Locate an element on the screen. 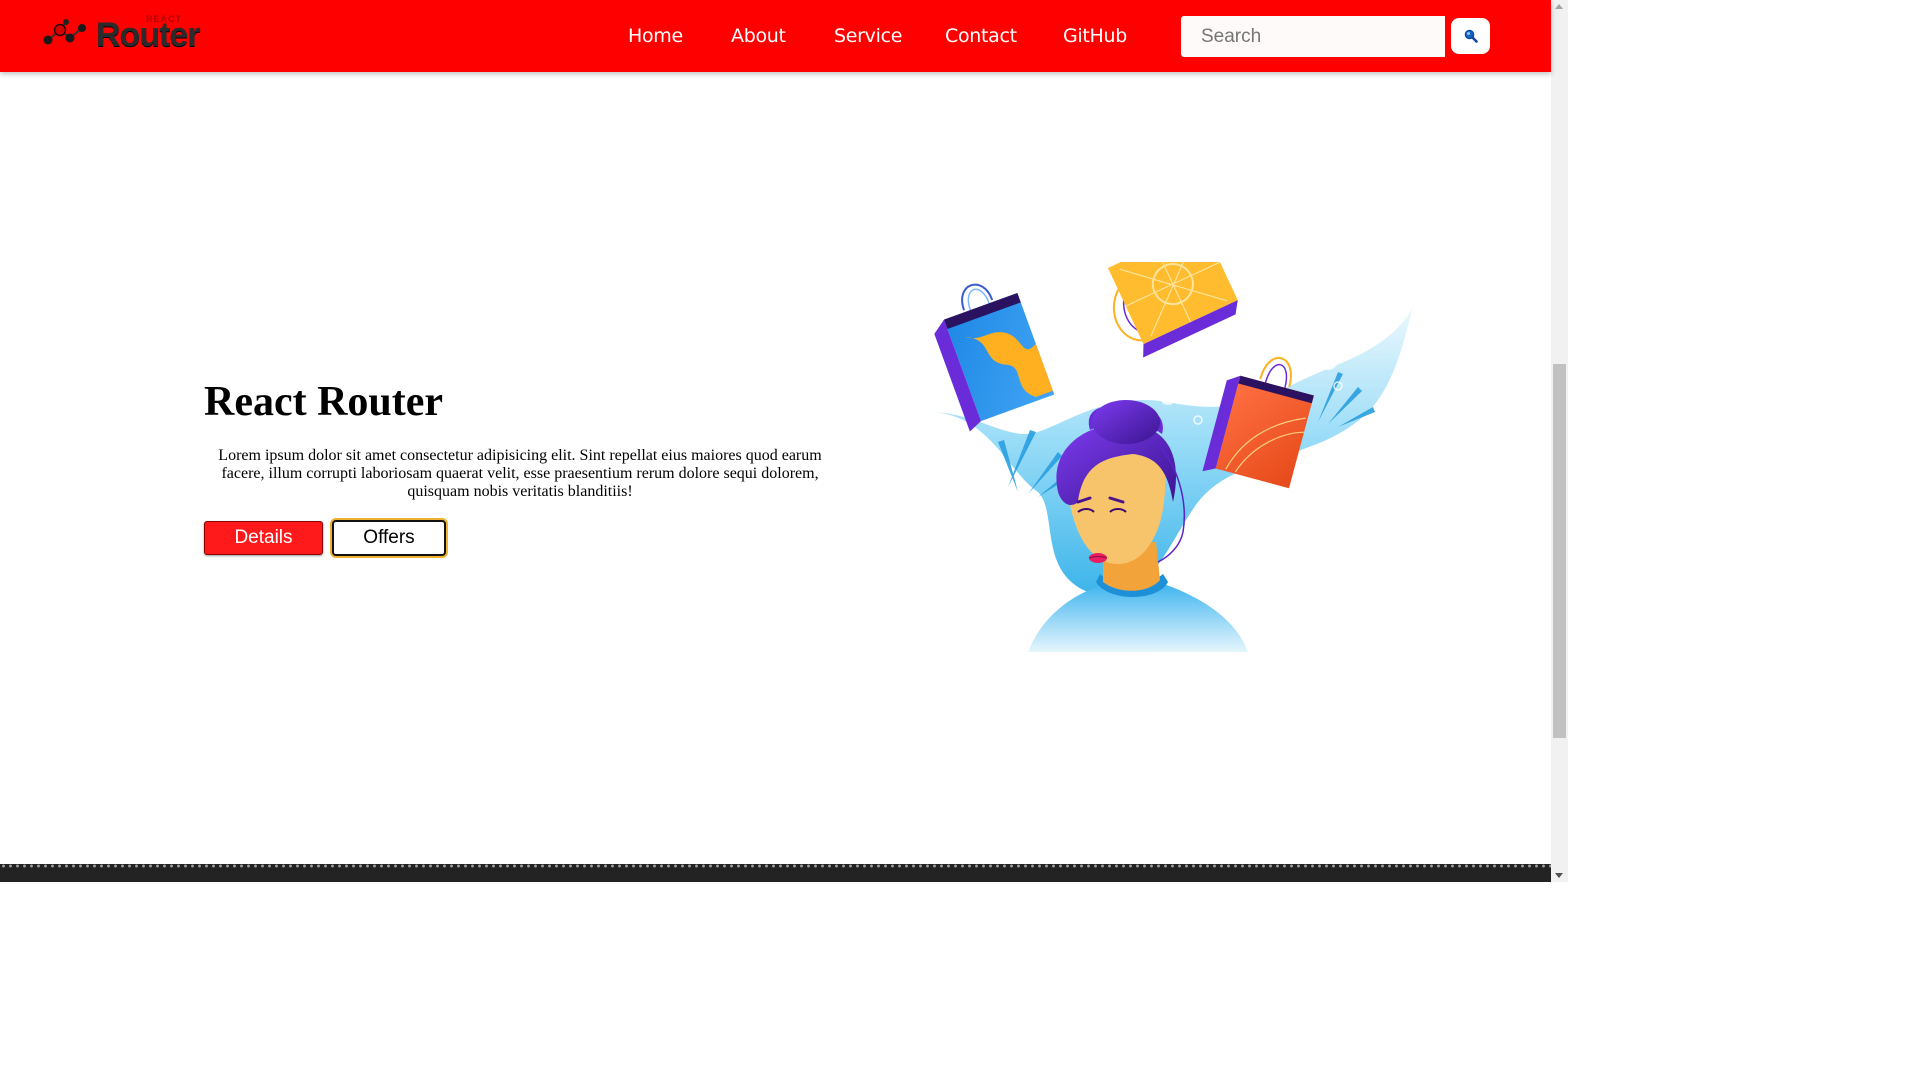 The image size is (1920, 1080). nav-link-about: About is located at coordinates (758, 36).